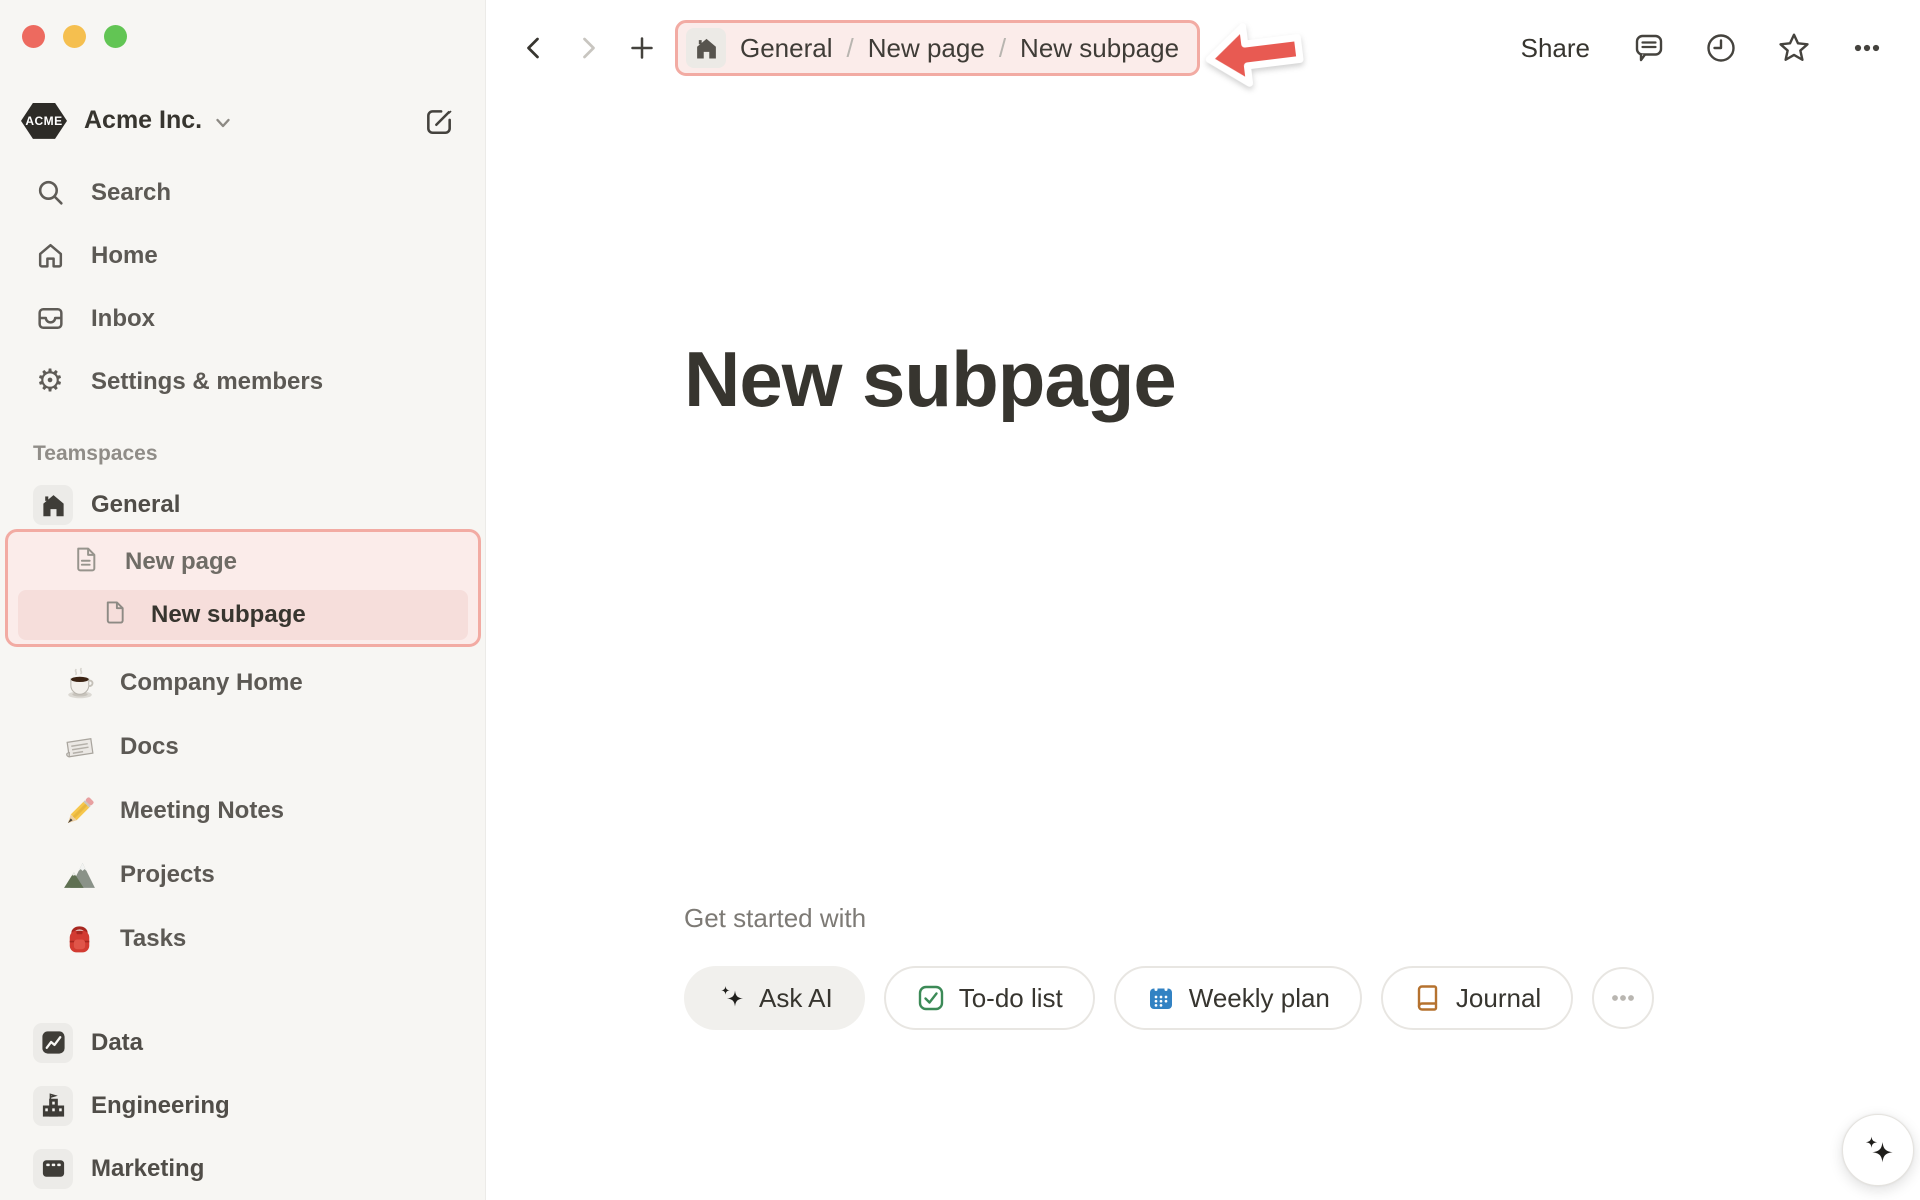  What do you see at coordinates (242, 747) in the screenshot?
I see `sidebar-item-docs: Docs` at bounding box center [242, 747].